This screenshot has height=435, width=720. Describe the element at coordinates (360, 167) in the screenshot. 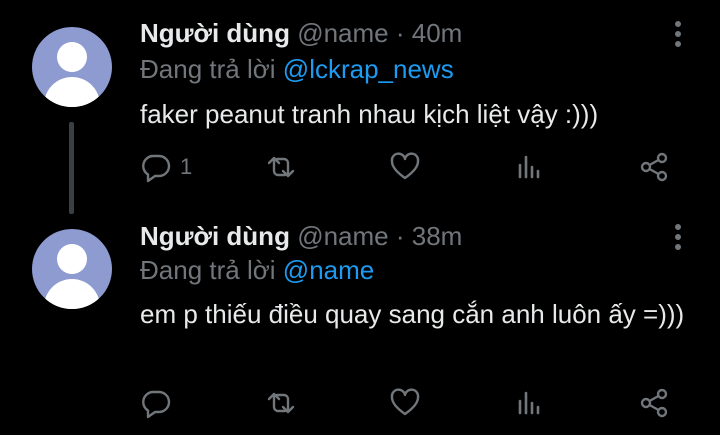

I see `action-bar: 1` at that location.